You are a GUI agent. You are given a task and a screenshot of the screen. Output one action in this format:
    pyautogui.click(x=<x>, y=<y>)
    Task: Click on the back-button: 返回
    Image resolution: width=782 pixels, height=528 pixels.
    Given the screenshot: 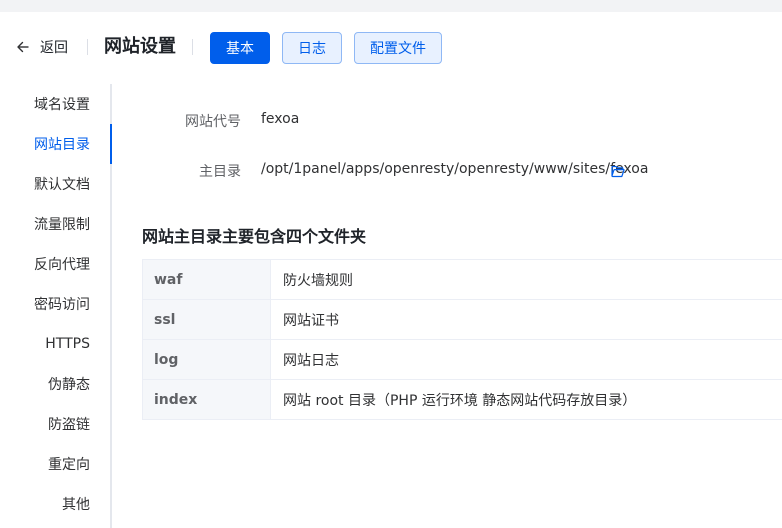 What is the action you would take?
    pyautogui.click(x=42, y=47)
    